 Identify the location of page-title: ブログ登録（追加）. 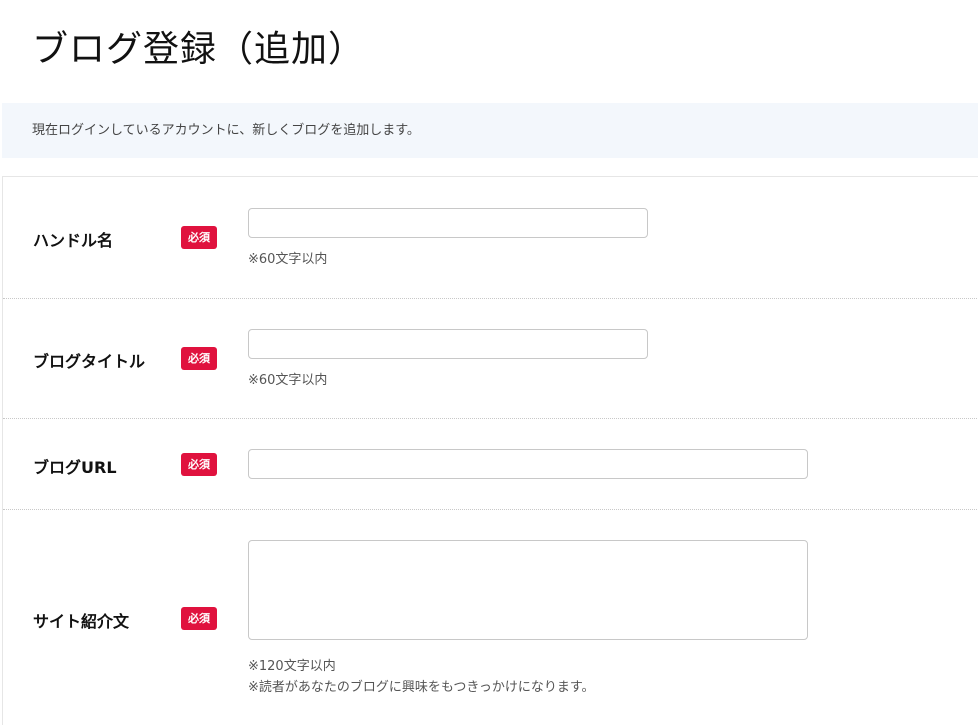
(199, 49).